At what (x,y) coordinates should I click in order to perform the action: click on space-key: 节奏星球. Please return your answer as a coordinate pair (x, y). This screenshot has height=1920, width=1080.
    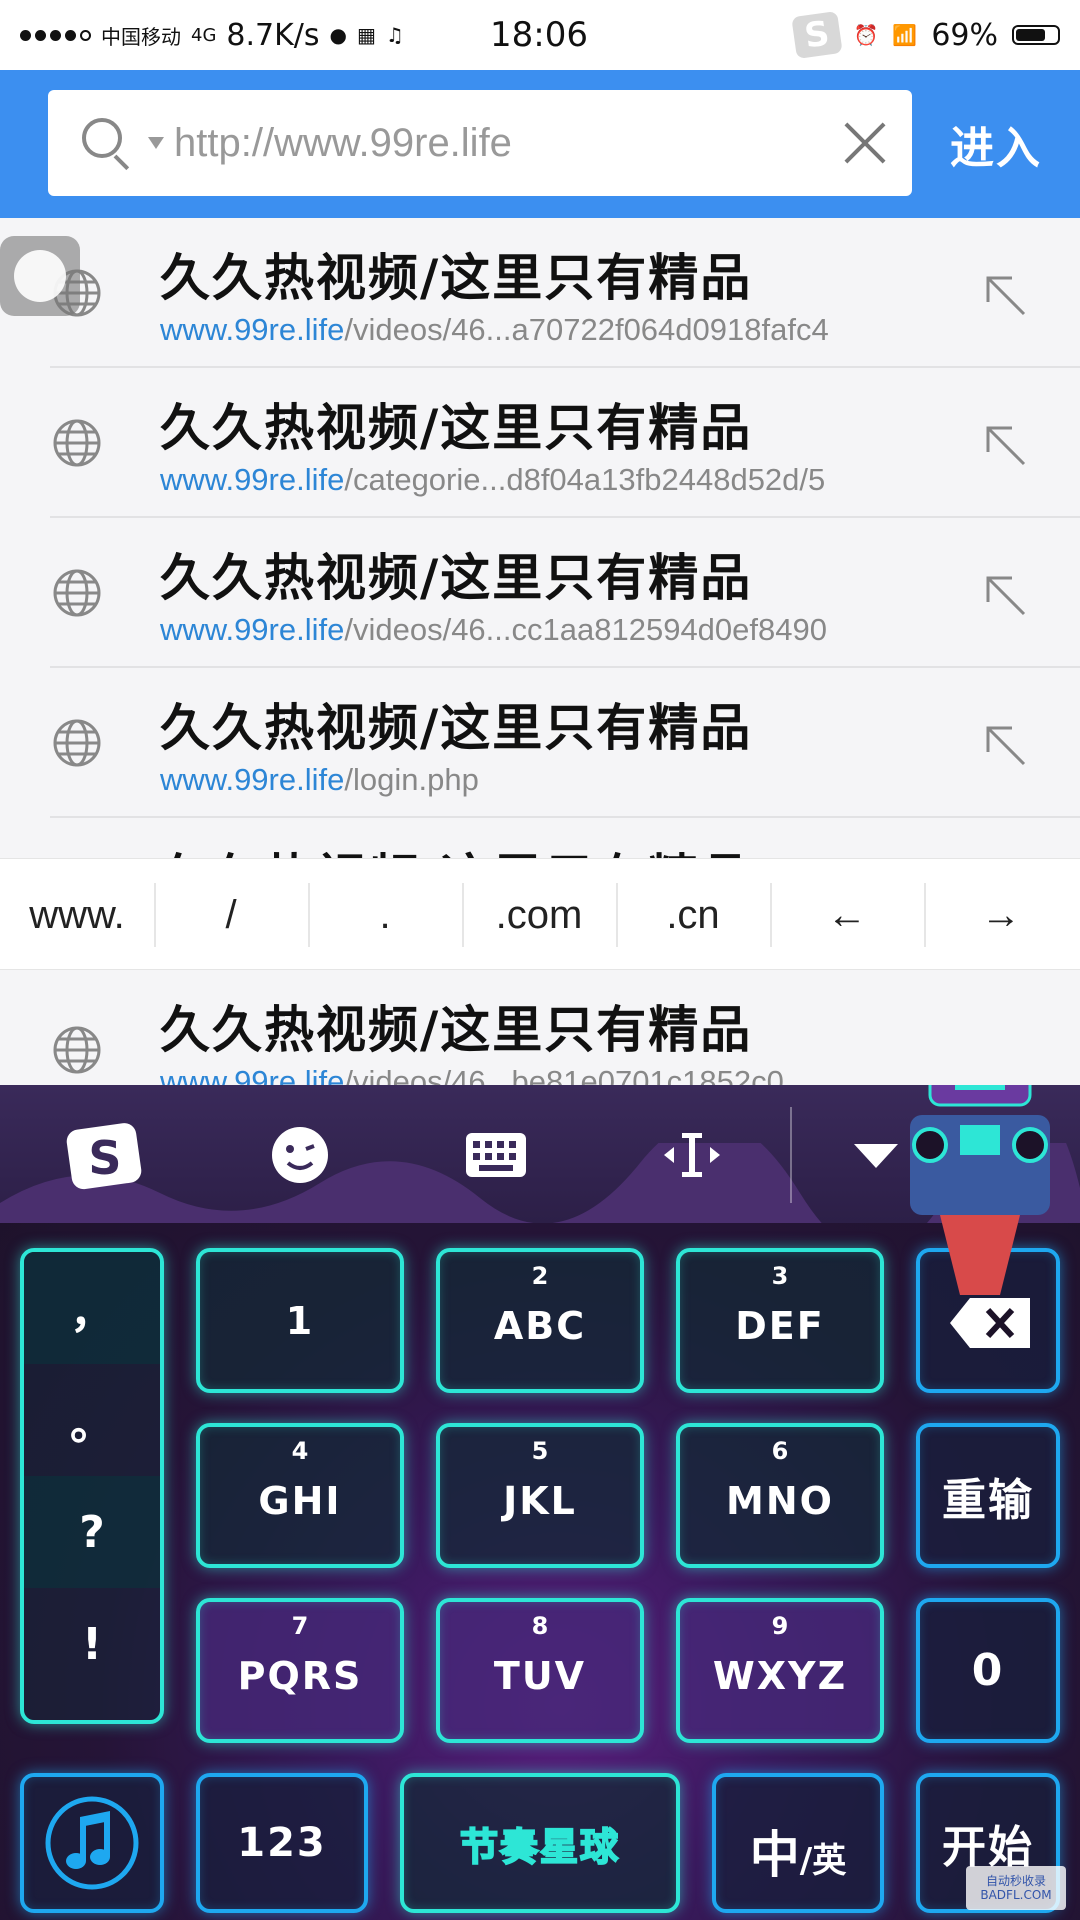
    Looking at the image, I should click on (540, 1843).